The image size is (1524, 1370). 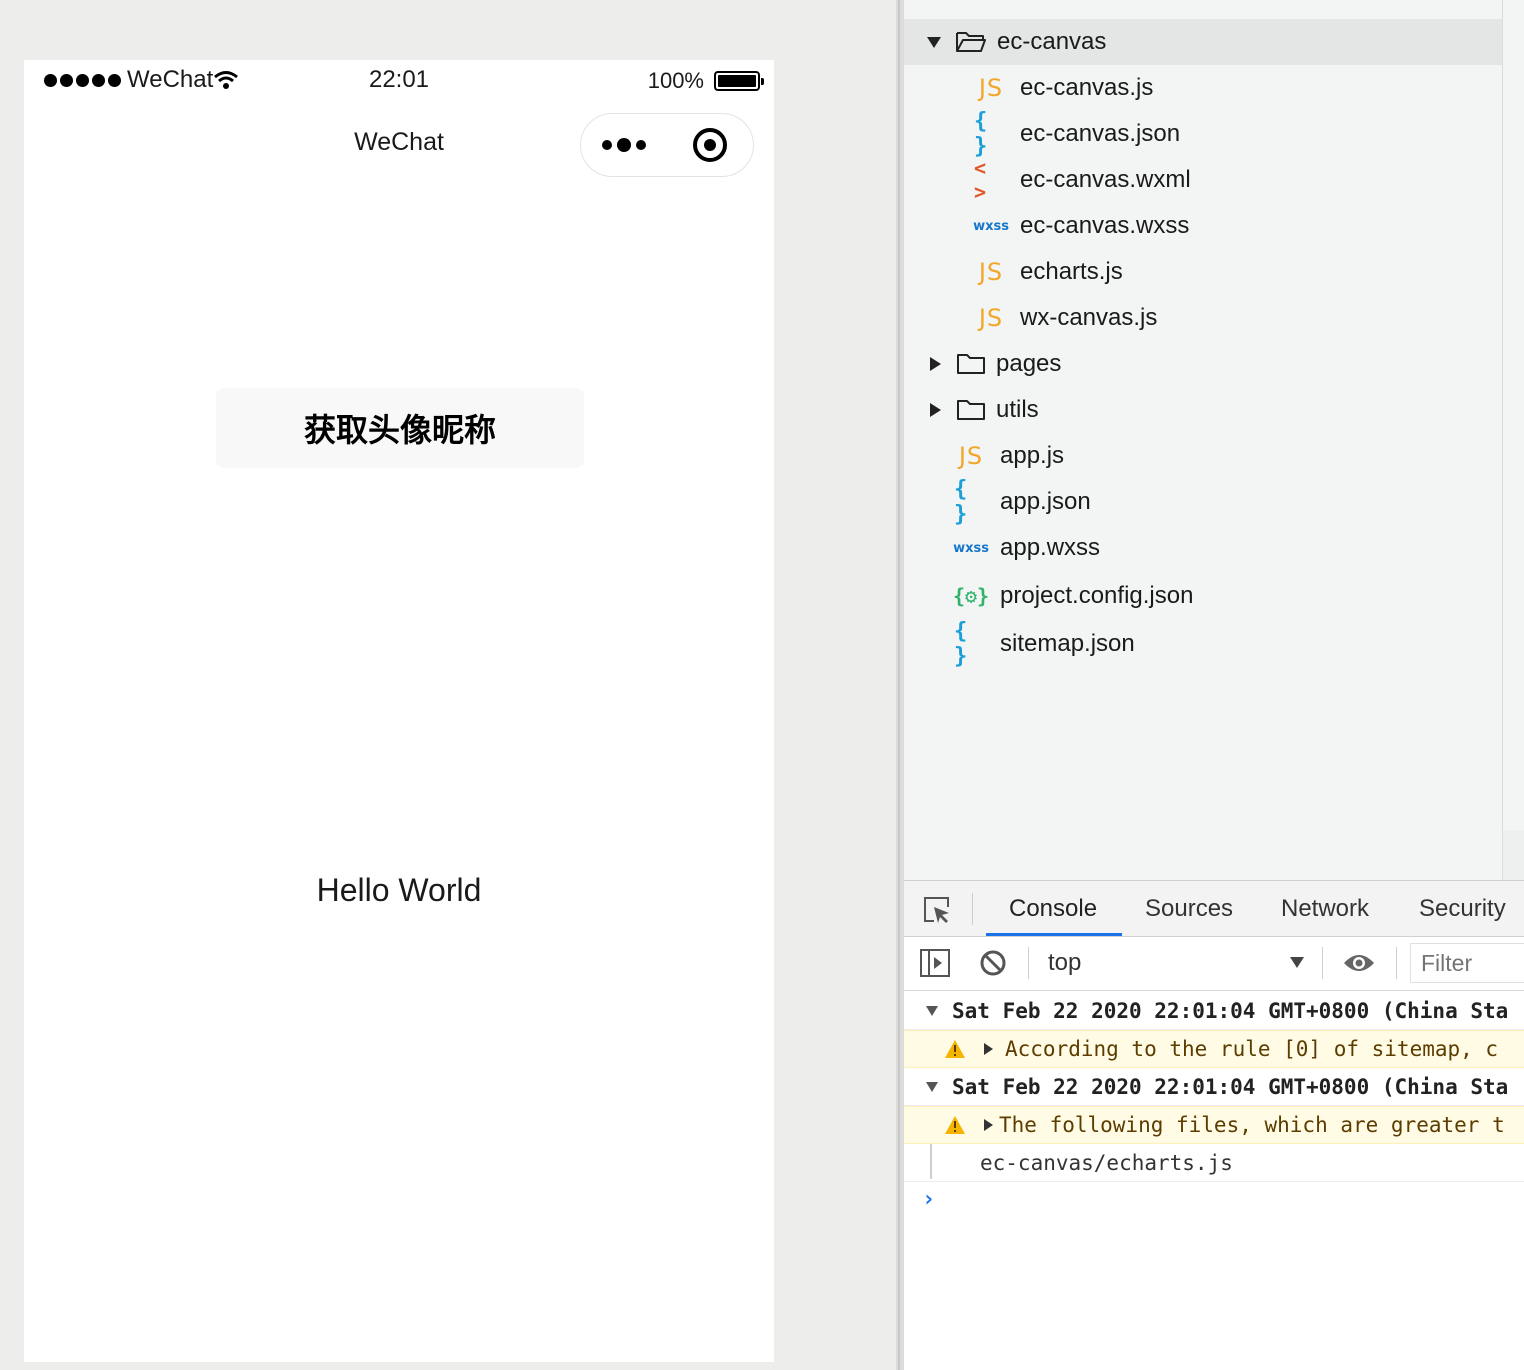 What do you see at coordinates (399, 80) in the screenshot?
I see `status-bar: WeChat 22:01 100%` at bounding box center [399, 80].